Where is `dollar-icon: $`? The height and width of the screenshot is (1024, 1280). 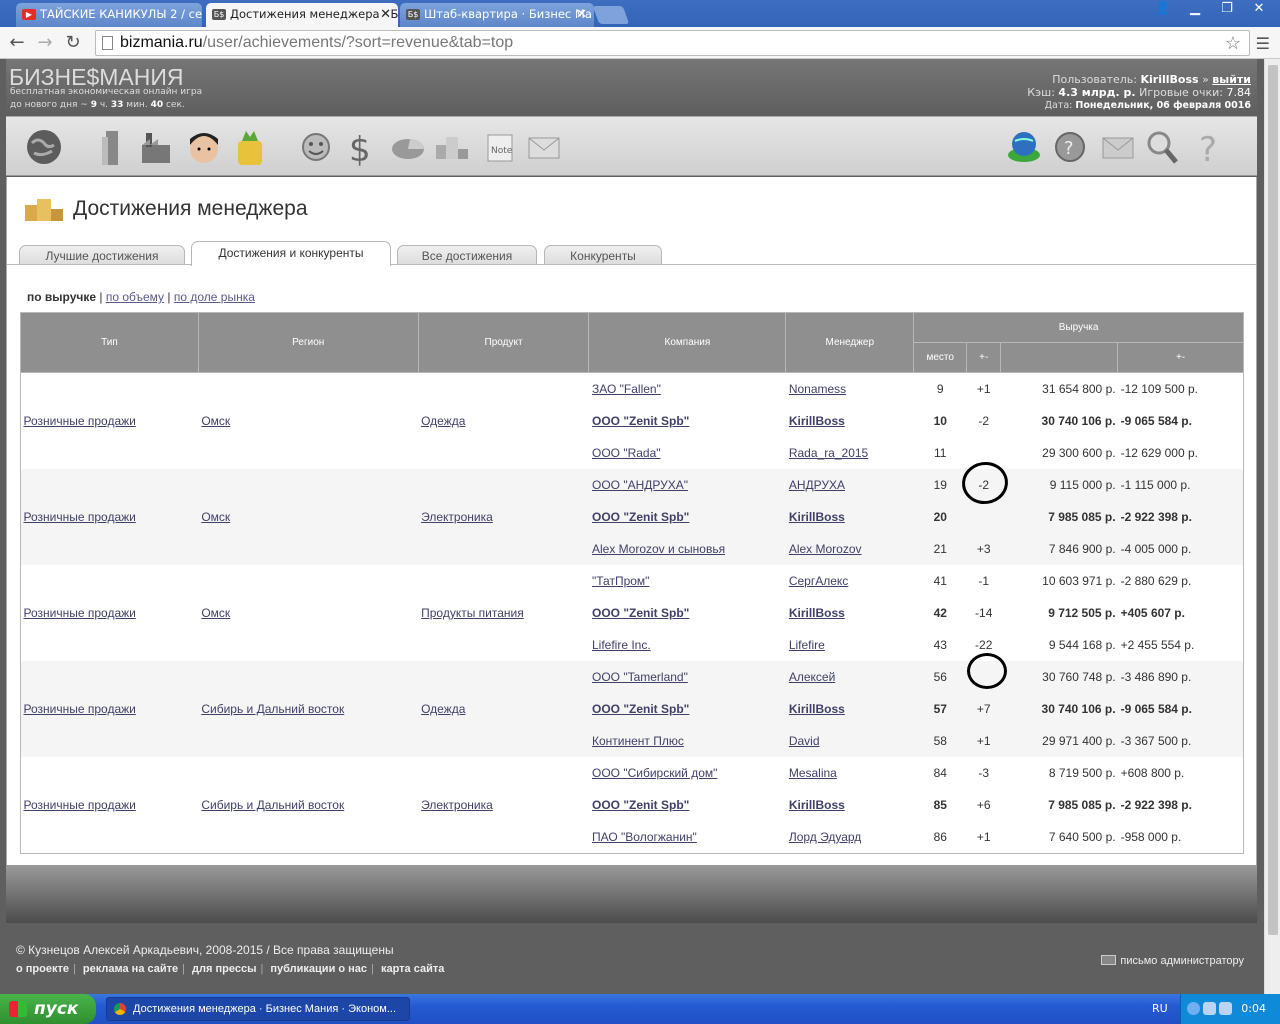 dollar-icon: $ is located at coordinates (360, 147).